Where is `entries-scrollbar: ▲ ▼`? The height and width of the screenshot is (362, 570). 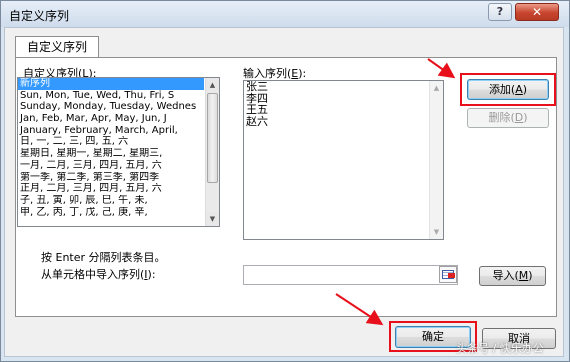 entries-scrollbar: ▲ ▼ is located at coordinates (436, 160).